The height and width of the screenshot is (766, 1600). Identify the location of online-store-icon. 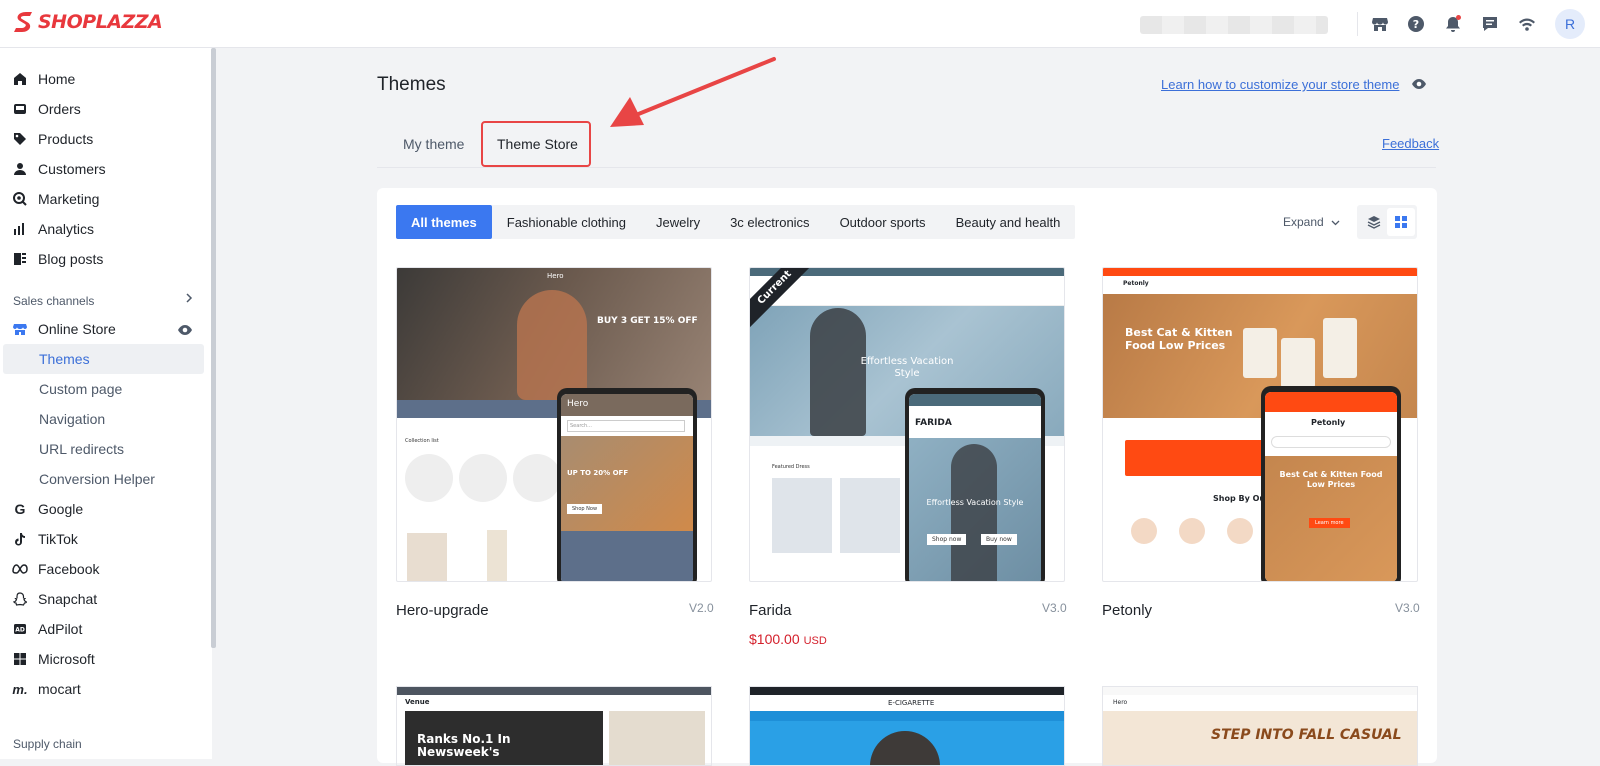
(20, 329).